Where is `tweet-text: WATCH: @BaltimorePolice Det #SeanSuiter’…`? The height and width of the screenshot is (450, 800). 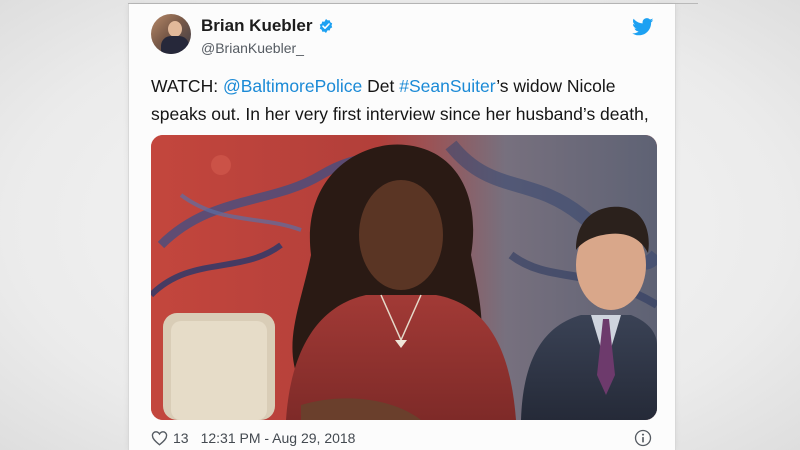 tweet-text: WATCH: @BaltimorePolice Det #SeanSuiter’… is located at coordinates (406, 100).